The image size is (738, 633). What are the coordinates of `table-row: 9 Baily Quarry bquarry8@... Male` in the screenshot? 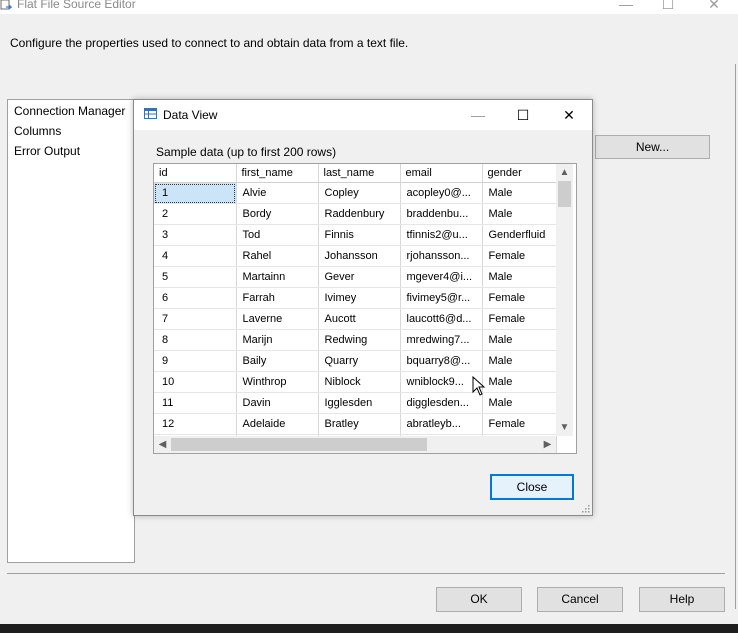 It's located at (355, 361).